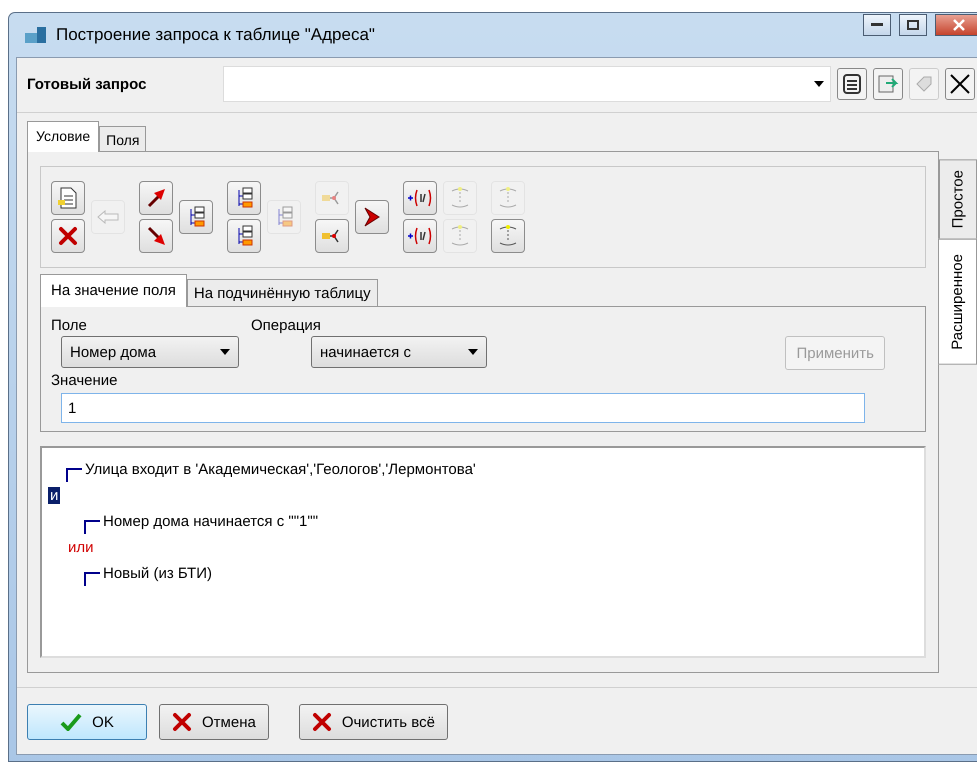 This screenshot has width=977, height=767. Describe the element at coordinates (463, 408) in the screenshot. I see `value-field: 1` at that location.